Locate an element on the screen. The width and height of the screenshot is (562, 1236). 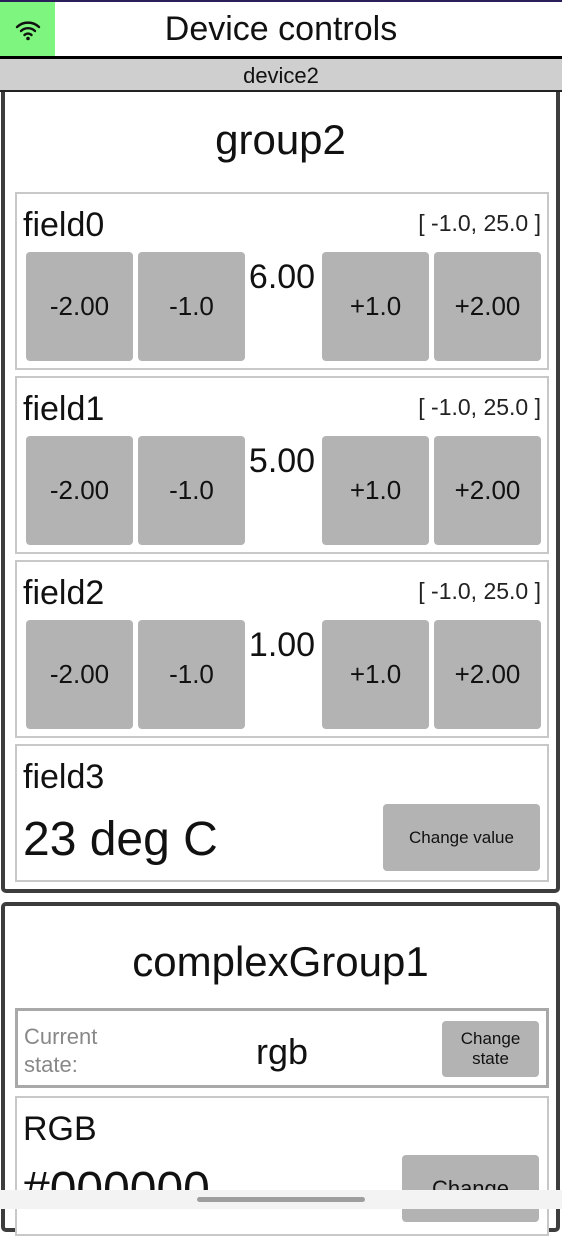
change-value-button: Change value is located at coordinates (461, 837).